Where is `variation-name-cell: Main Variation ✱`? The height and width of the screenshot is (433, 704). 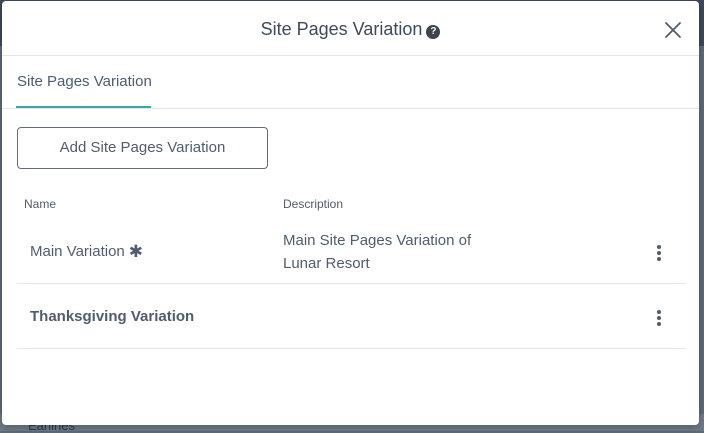
variation-name-cell: Main Variation ✱ is located at coordinates (86, 252).